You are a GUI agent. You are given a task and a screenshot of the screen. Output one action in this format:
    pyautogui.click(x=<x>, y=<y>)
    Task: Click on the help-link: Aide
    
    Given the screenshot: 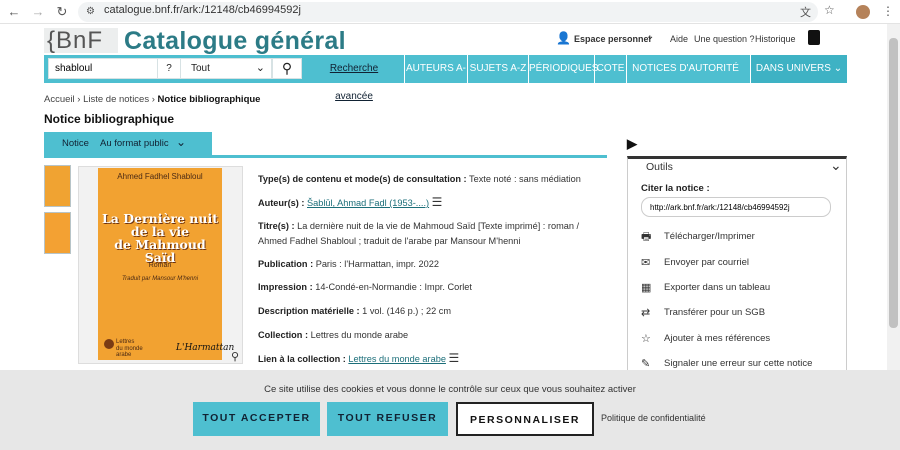 What is the action you would take?
    pyautogui.click(x=679, y=39)
    